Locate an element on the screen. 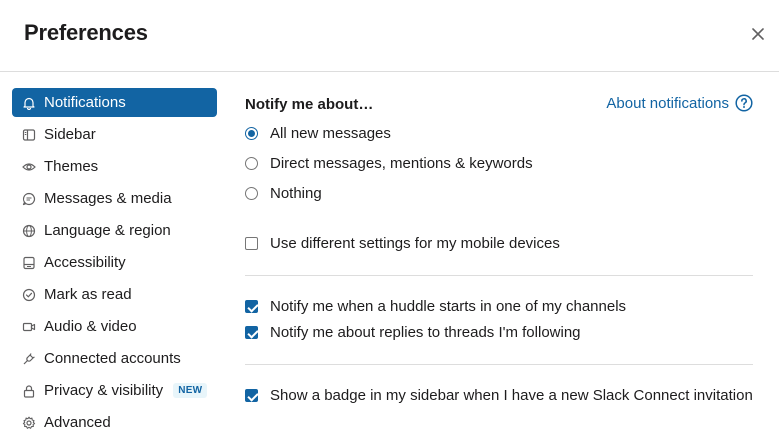  sidebar-item-label: Language & region is located at coordinates (107, 230).